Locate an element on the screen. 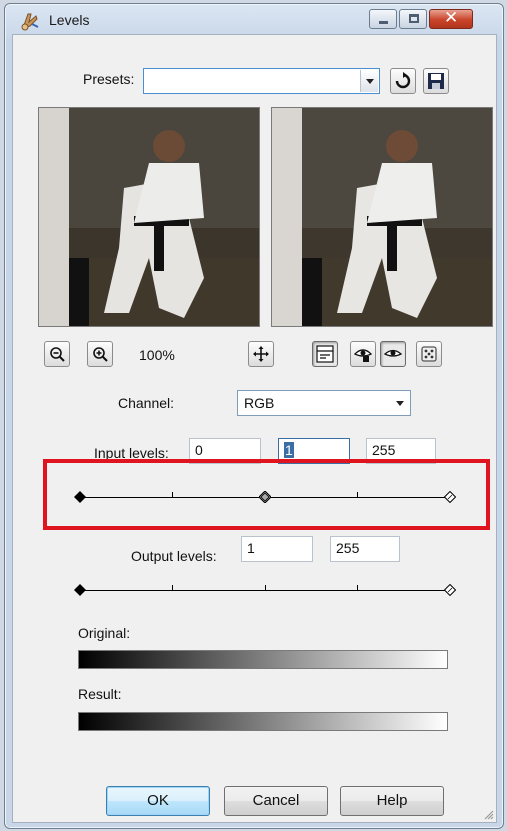  result-label: Result: is located at coordinates (100, 694).